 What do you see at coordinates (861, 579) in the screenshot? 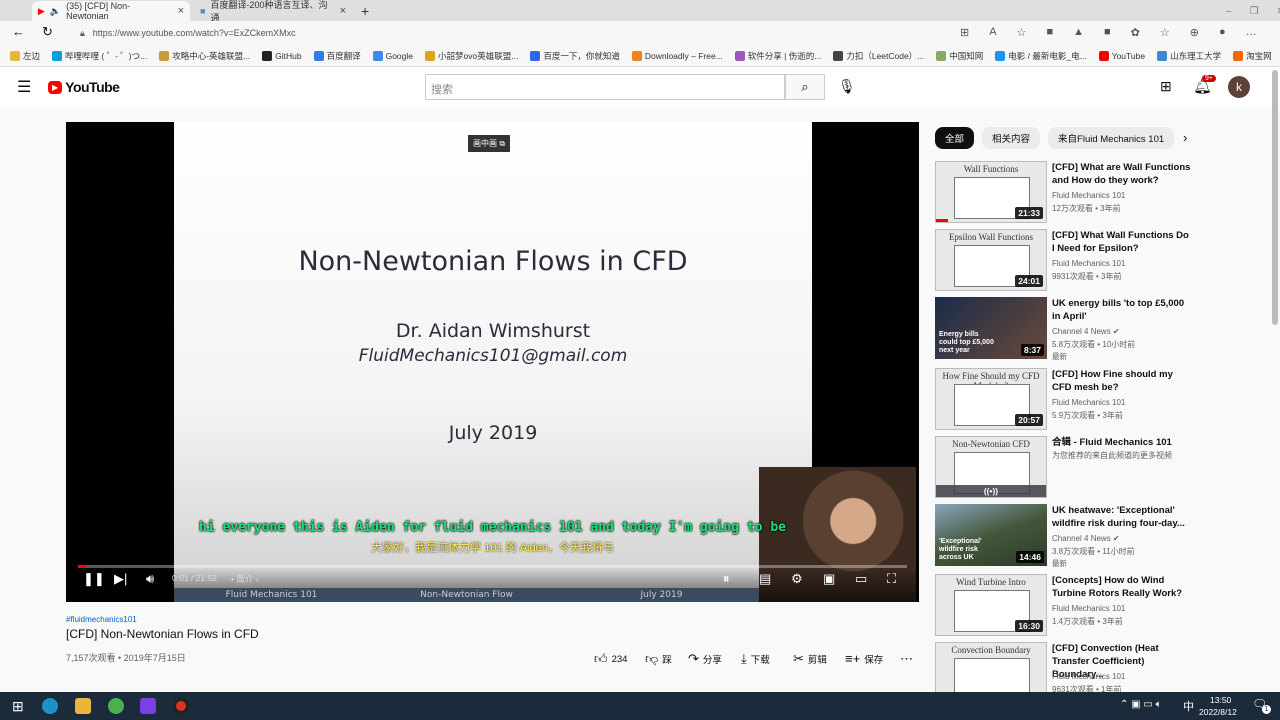
I see `theater-mode-icon: ▭` at bounding box center [861, 579].